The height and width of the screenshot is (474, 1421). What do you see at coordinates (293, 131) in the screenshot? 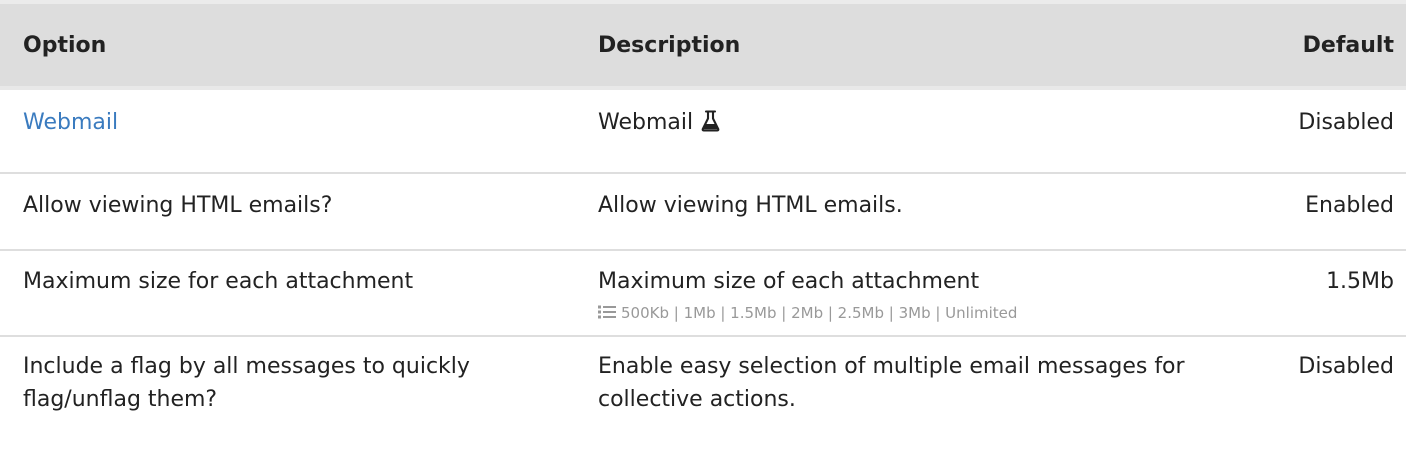
I see `option-cell: Webmail` at bounding box center [293, 131].